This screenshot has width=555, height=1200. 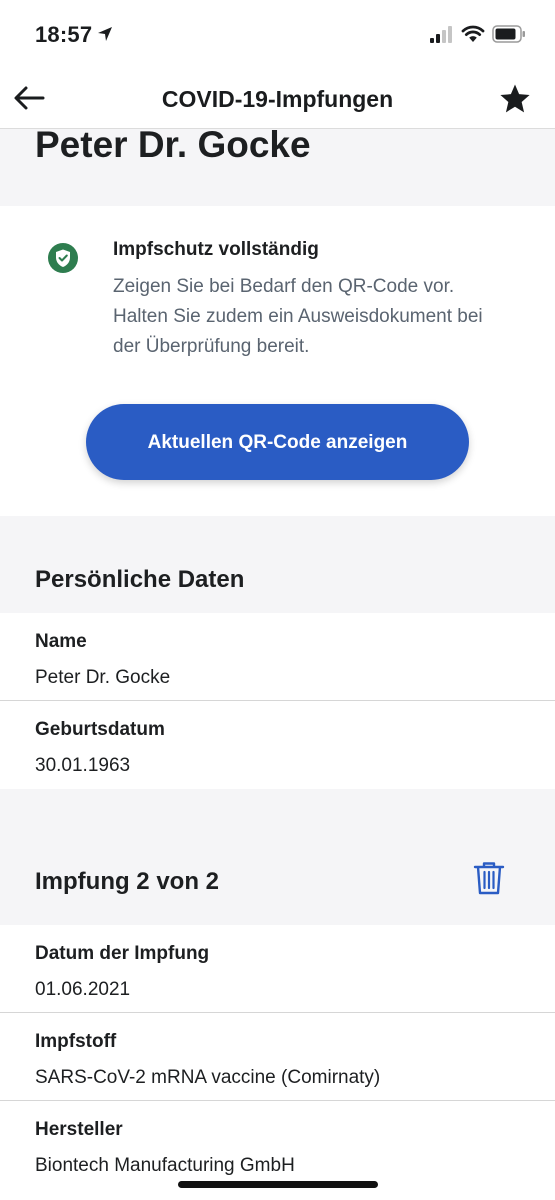 I want to click on status-bar: 18:57, so click(x=277, y=35).